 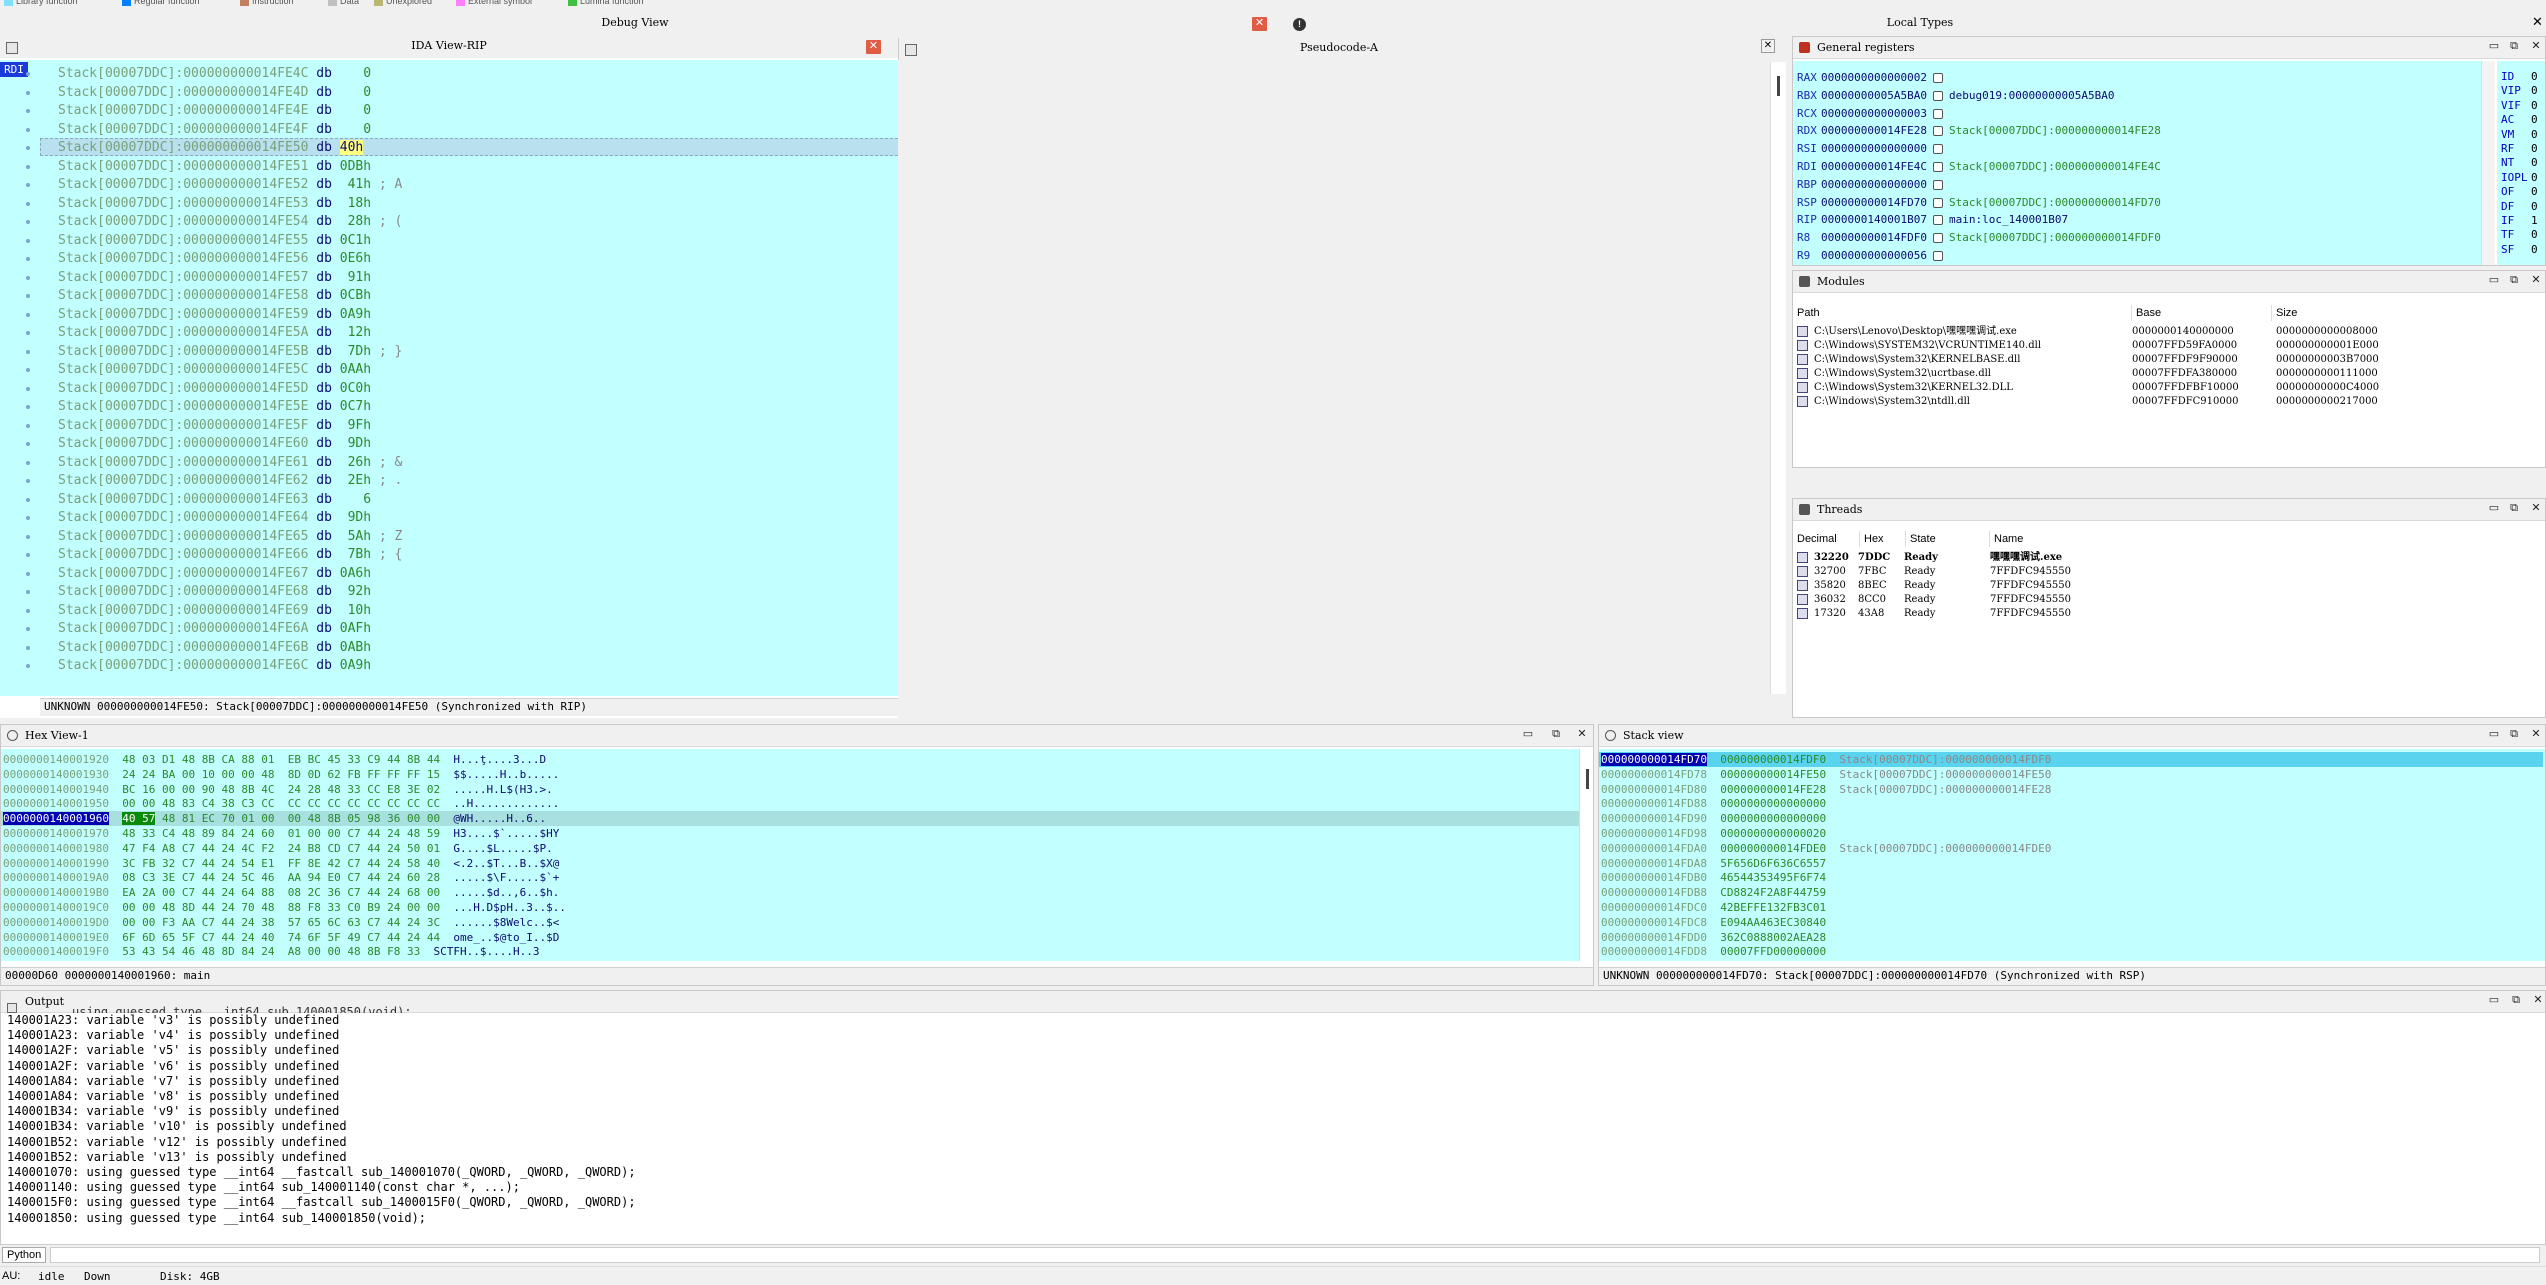 What do you see at coordinates (1713, 892) in the screenshot?
I see `stack-row: 000000000014FDB8 CD8824F2A8F44759` at bounding box center [1713, 892].